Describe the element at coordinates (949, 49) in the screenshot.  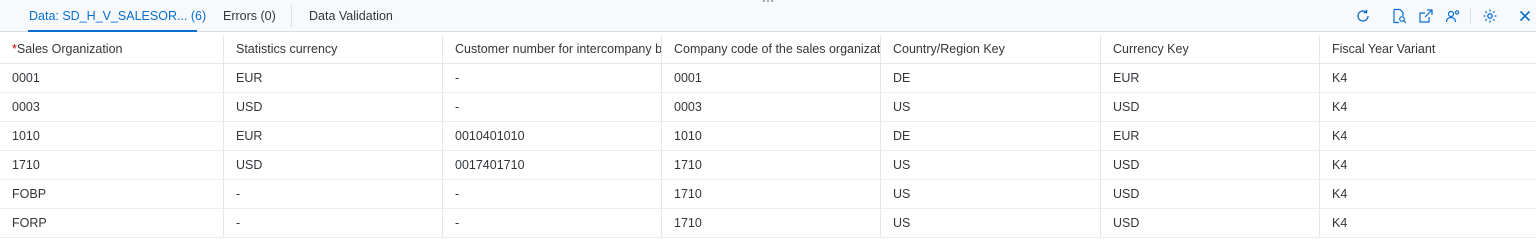
I see `column-header-label: Country/Region Key` at that location.